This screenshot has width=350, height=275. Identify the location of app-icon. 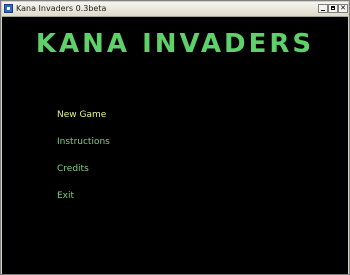
(8, 8).